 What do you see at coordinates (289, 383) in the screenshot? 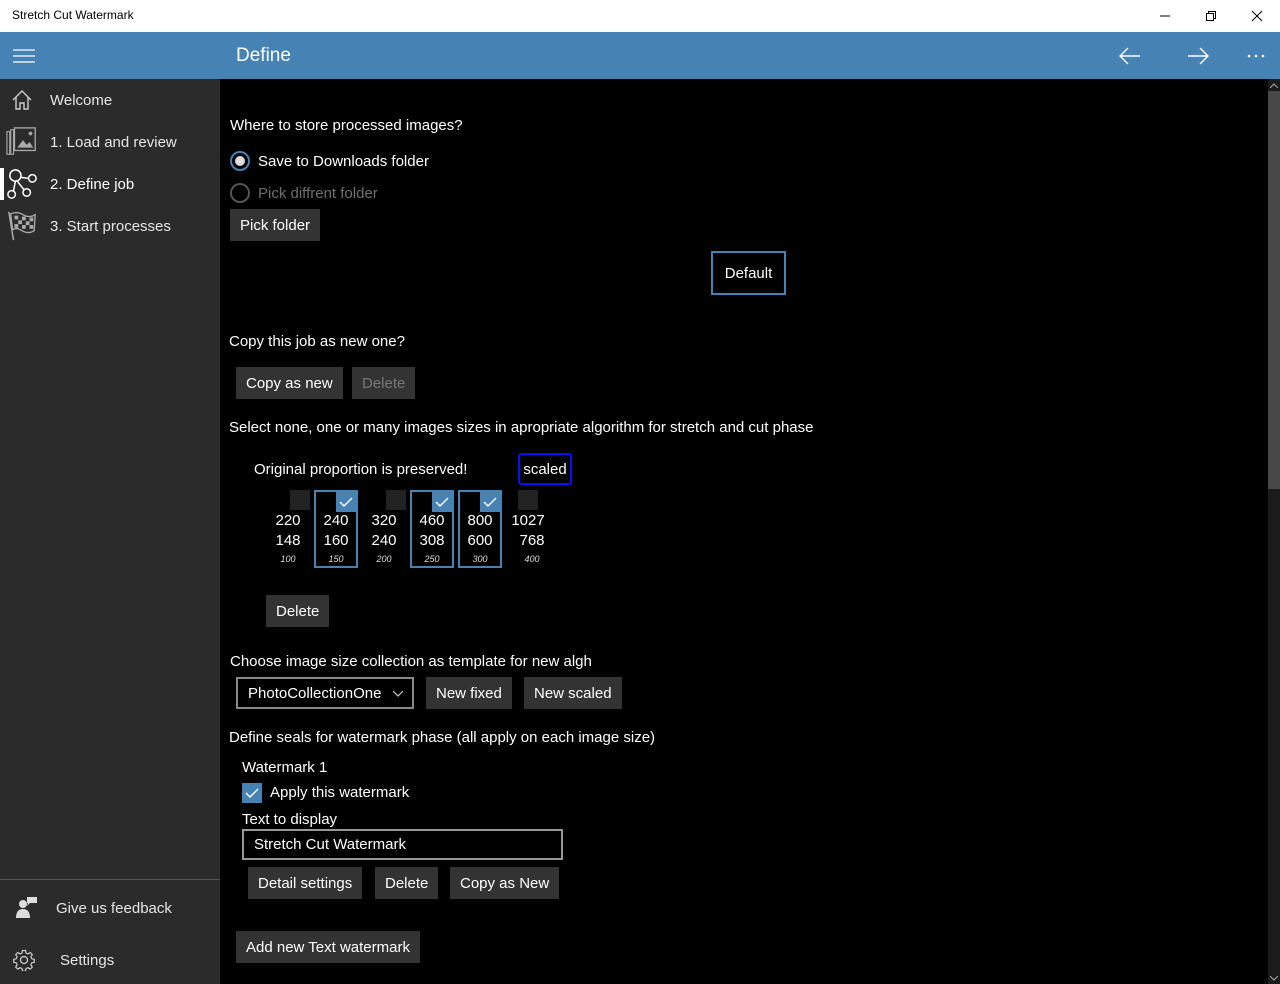
I see `copy-as-new-button: Copy as new` at bounding box center [289, 383].